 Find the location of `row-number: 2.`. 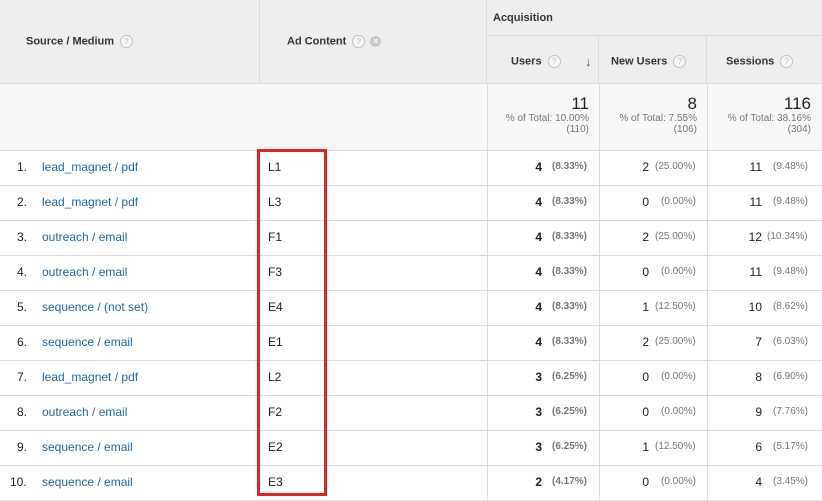

row-number: 2. is located at coordinates (22, 202).